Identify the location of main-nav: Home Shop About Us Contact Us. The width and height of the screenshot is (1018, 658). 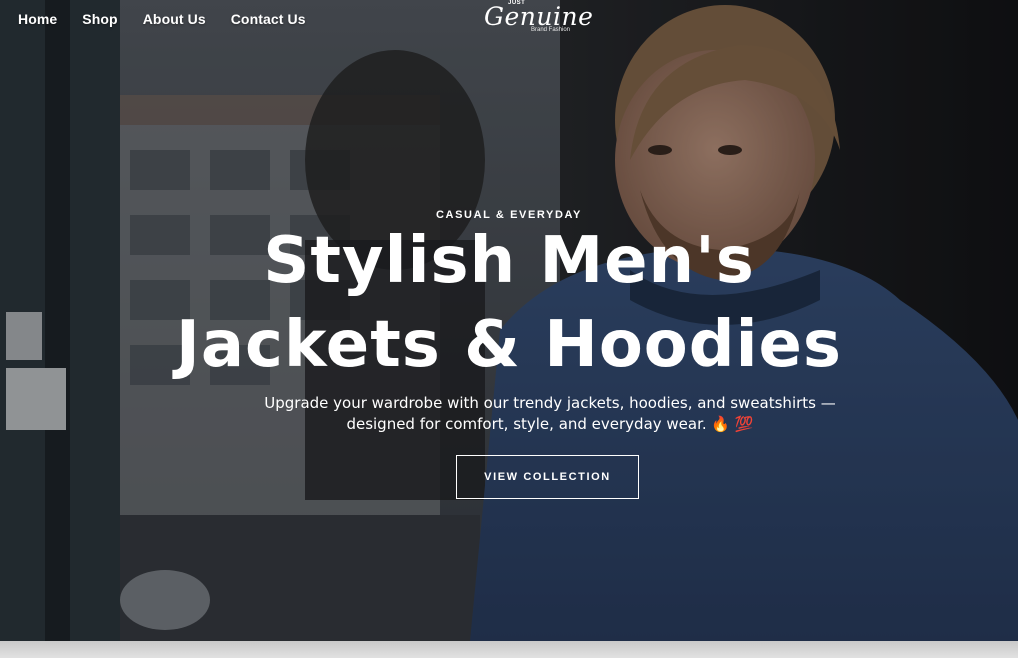
(162, 19).